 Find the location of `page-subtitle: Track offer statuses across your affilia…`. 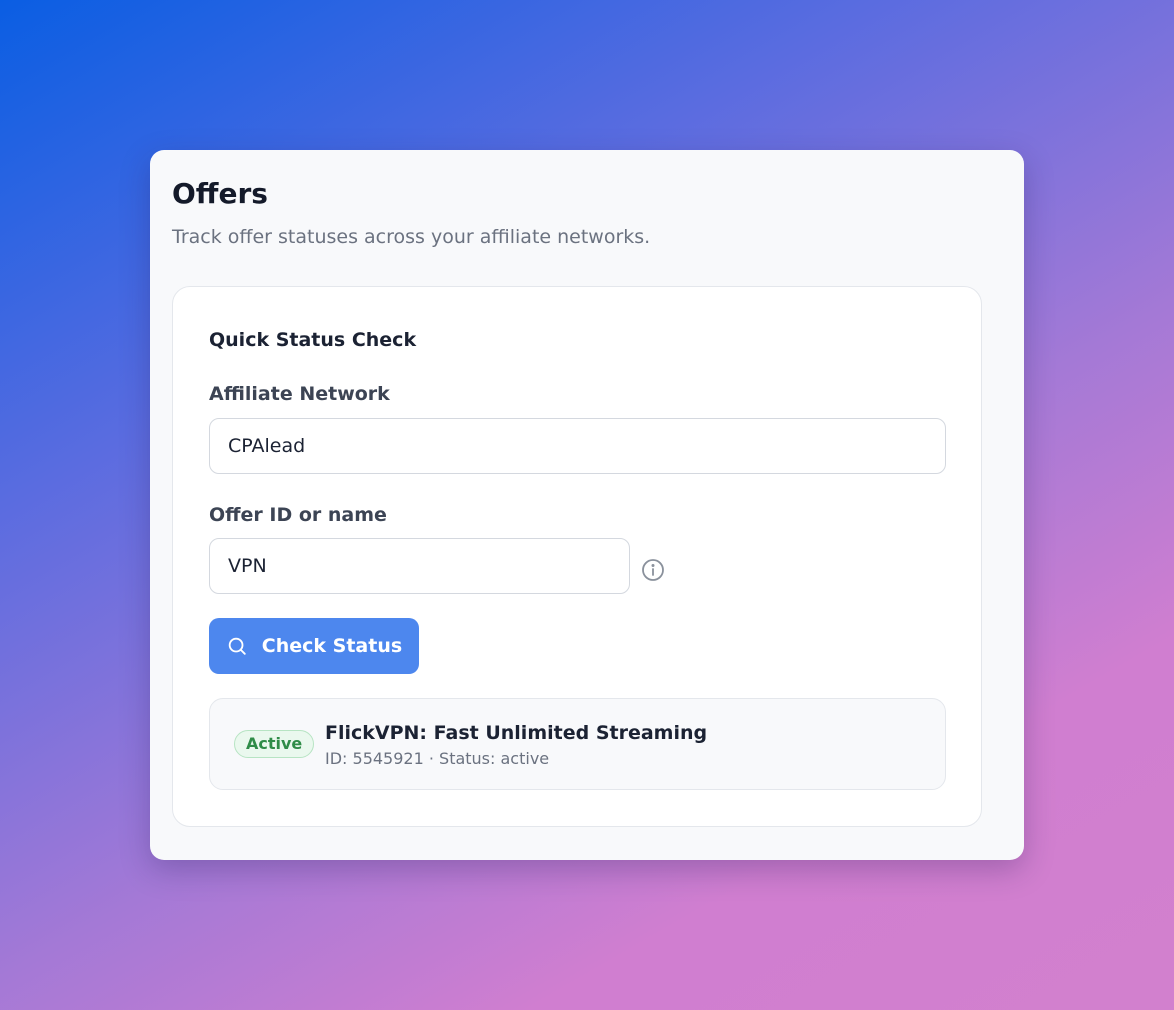

page-subtitle: Track offer statuses across your affilia… is located at coordinates (411, 237).